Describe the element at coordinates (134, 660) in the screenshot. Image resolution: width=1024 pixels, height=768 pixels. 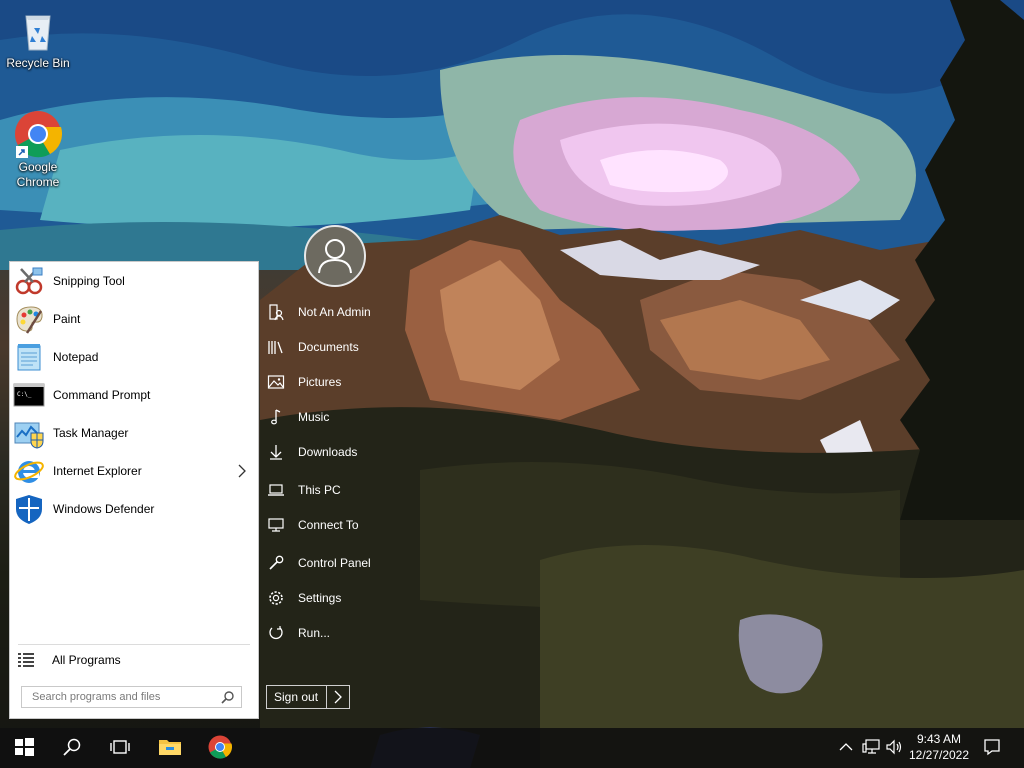
I see `all-programs-button: All Programs` at that location.